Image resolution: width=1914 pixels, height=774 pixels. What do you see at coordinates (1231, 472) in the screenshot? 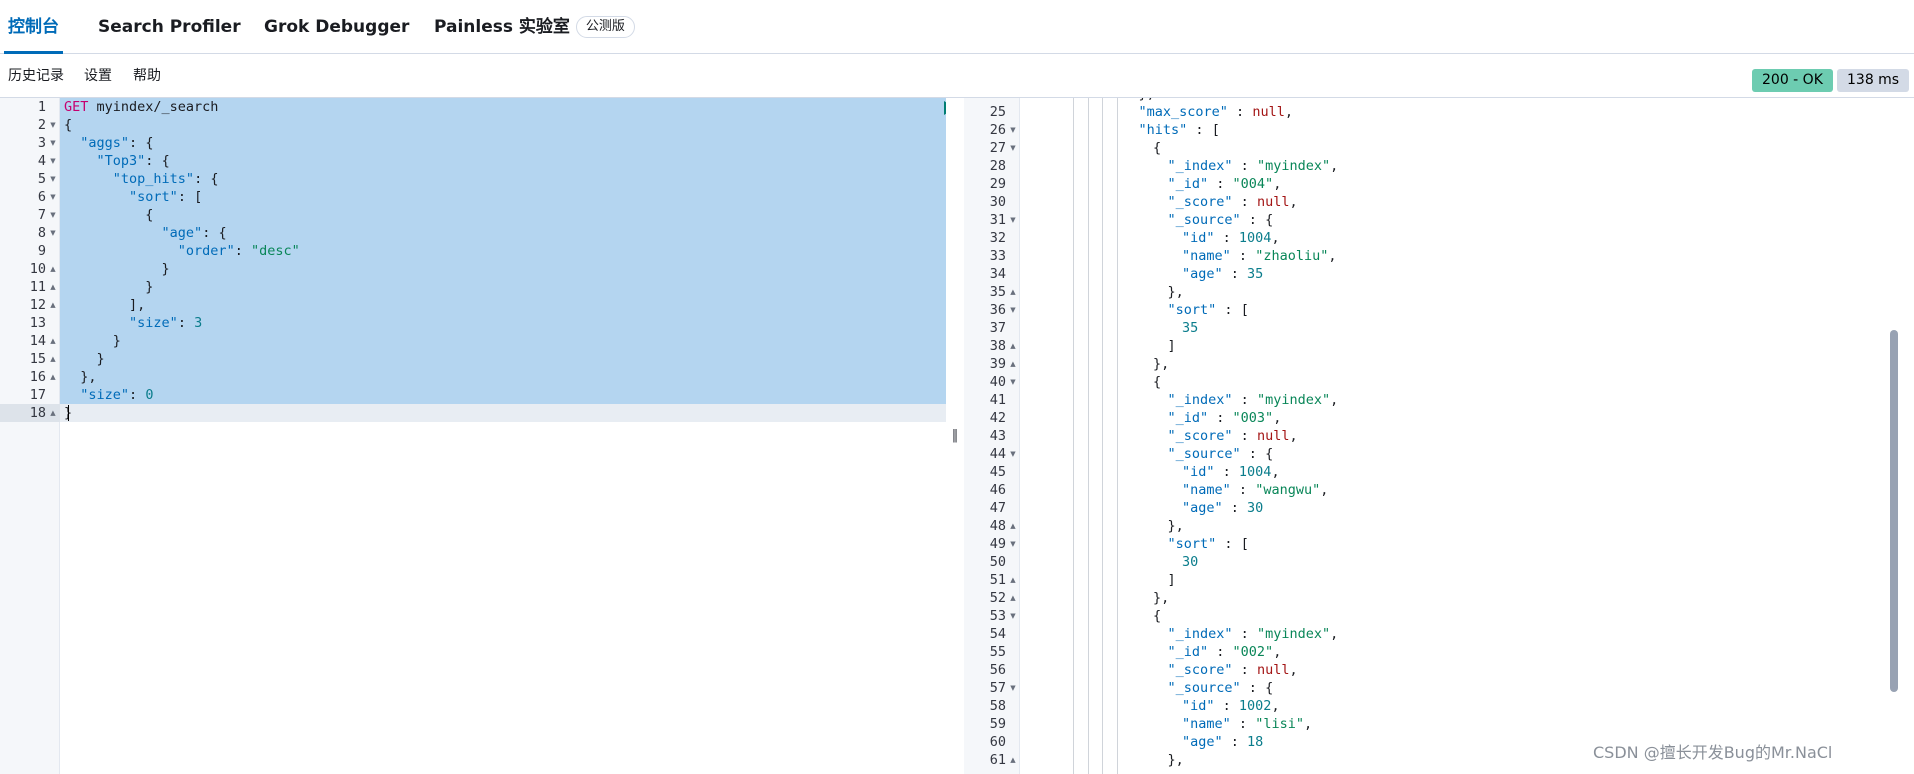
I see `response-line: "id" : 1004,` at bounding box center [1231, 472].